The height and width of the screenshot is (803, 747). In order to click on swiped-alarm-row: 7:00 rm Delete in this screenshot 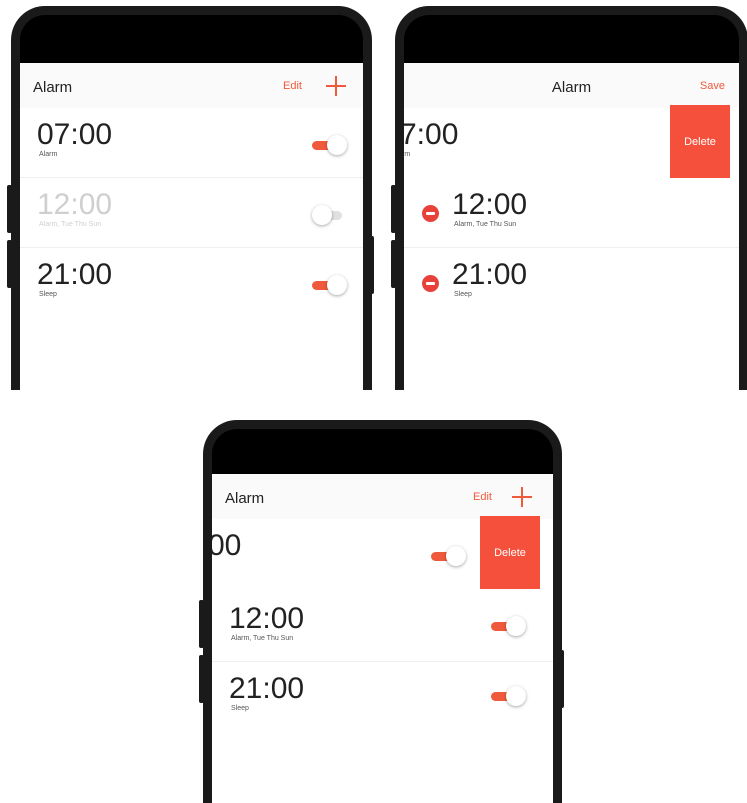, I will do `click(571, 141)`.